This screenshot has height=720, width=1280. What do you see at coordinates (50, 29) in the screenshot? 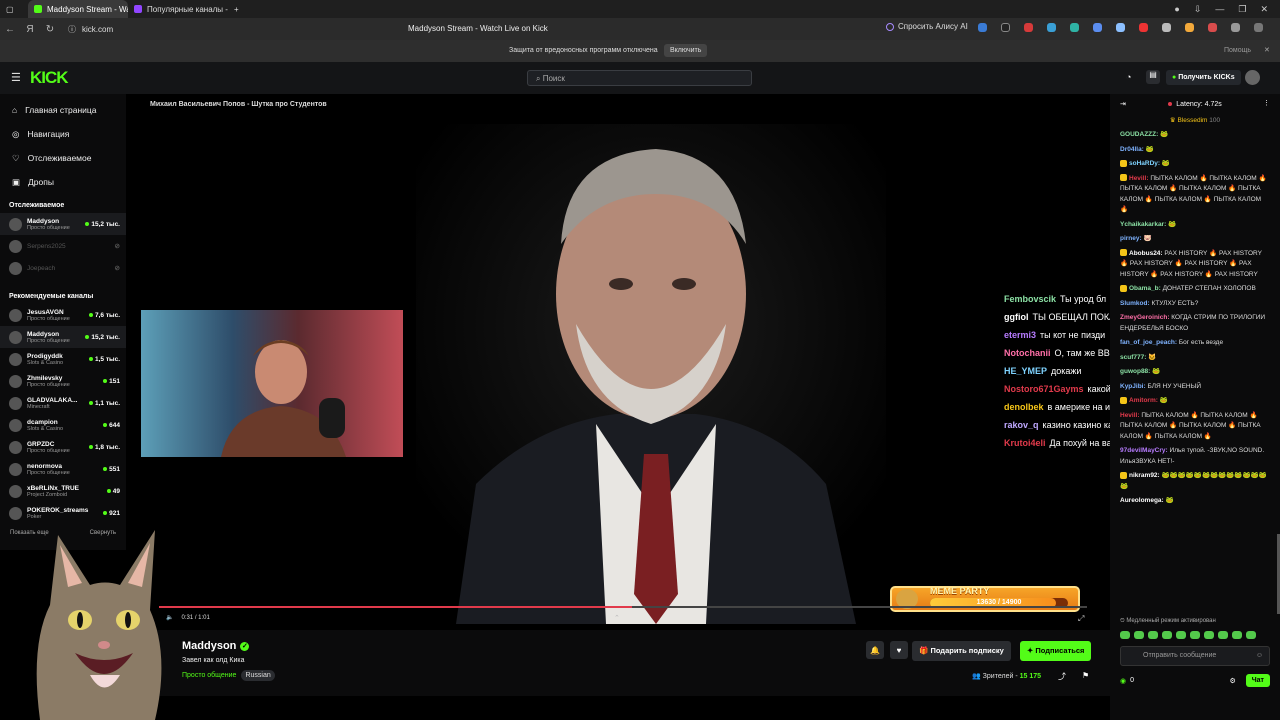
I see `refresh-icon: ↻` at bounding box center [50, 29].